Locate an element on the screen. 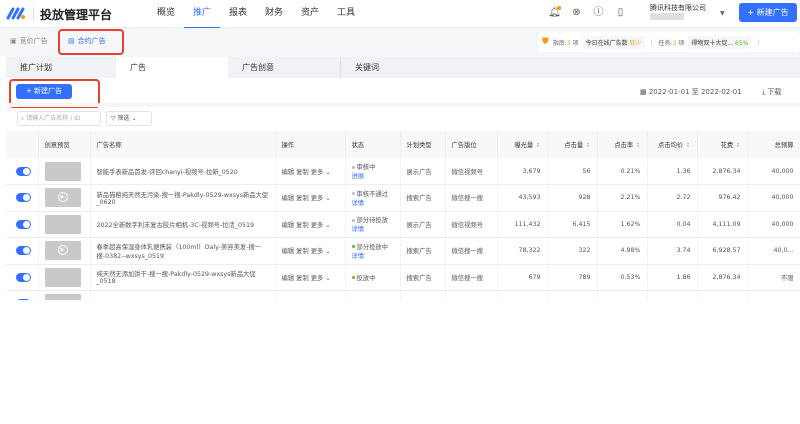 The height and width of the screenshot is (424, 800). column-header: 点击量 ⇕ is located at coordinates (572, 144).